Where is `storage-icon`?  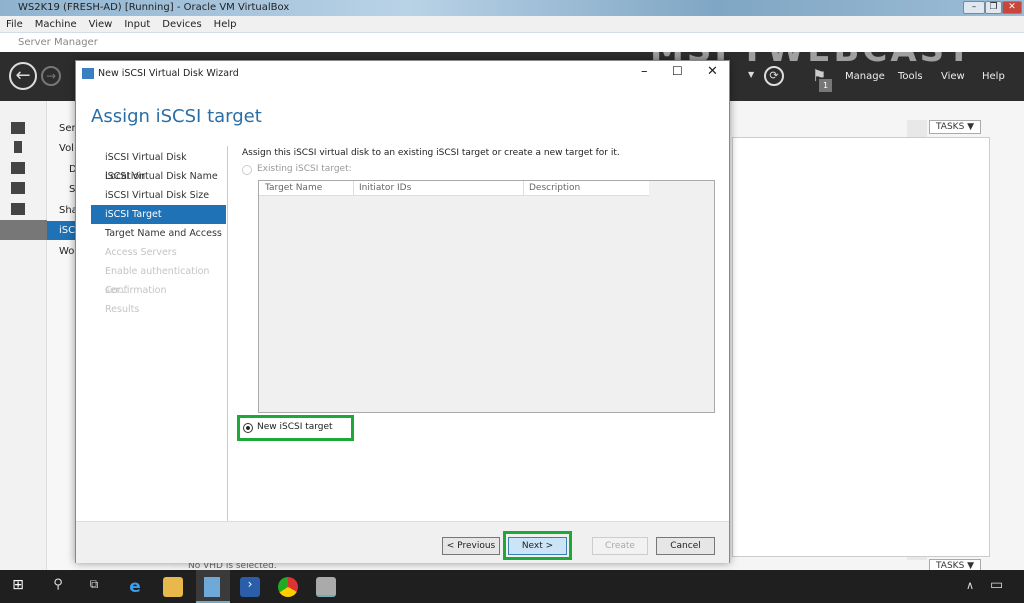 storage-icon is located at coordinates (18, 209).